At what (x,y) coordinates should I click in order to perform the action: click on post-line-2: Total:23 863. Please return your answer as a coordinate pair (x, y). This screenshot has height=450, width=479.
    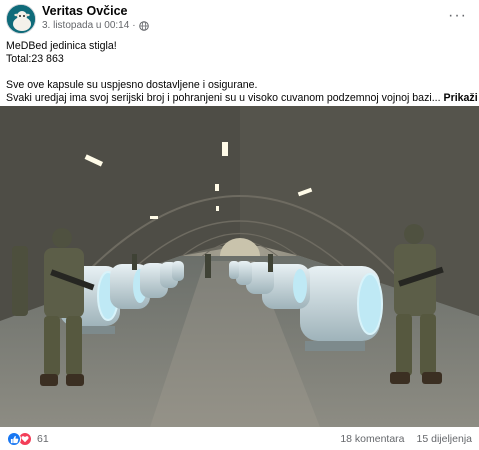
    Looking at the image, I should click on (35, 59).